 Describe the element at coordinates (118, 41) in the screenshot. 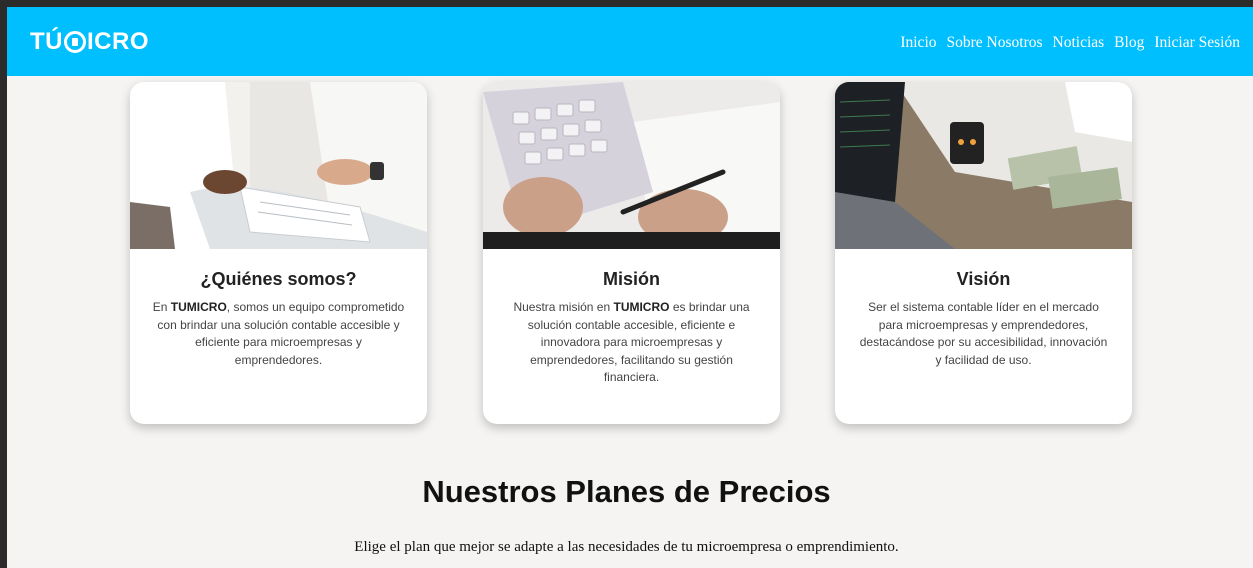

I see `logo-text-right: ICRO` at that location.